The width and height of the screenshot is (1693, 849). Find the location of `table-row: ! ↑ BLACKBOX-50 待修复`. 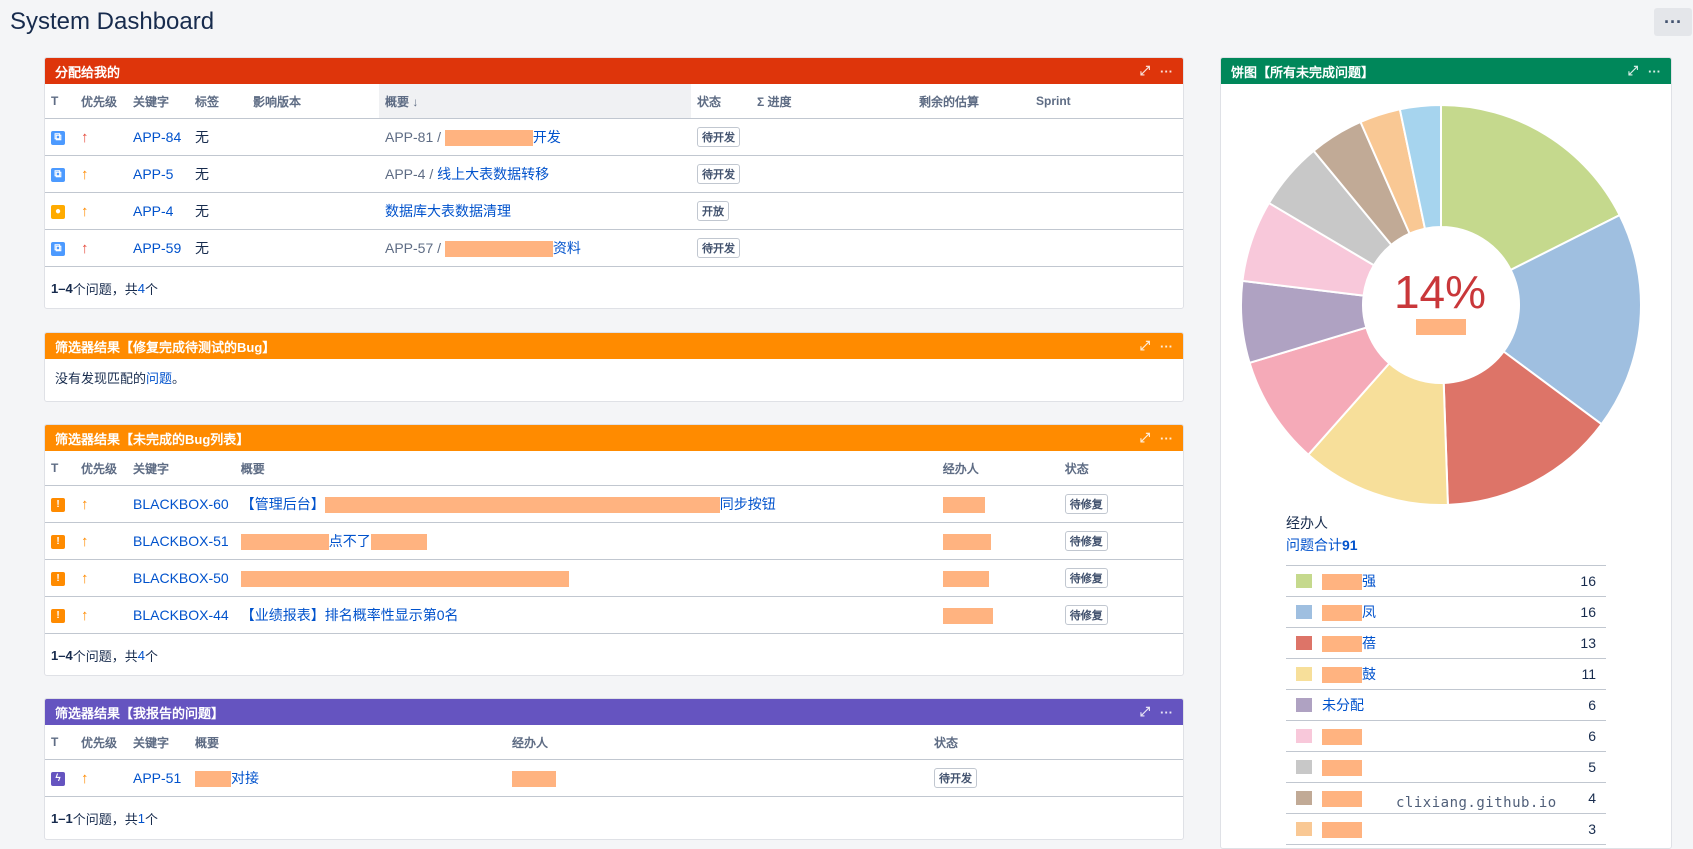

table-row: ! ↑ BLACKBOX-50 待修复 is located at coordinates (614, 578).